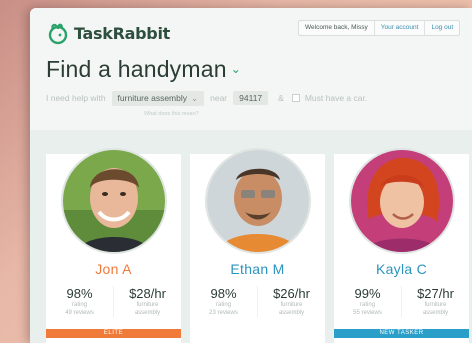 Image resolution: width=472 pixels, height=343 pixels. What do you see at coordinates (251, 98) in the screenshot?
I see `zip-input: 94117` at bounding box center [251, 98].